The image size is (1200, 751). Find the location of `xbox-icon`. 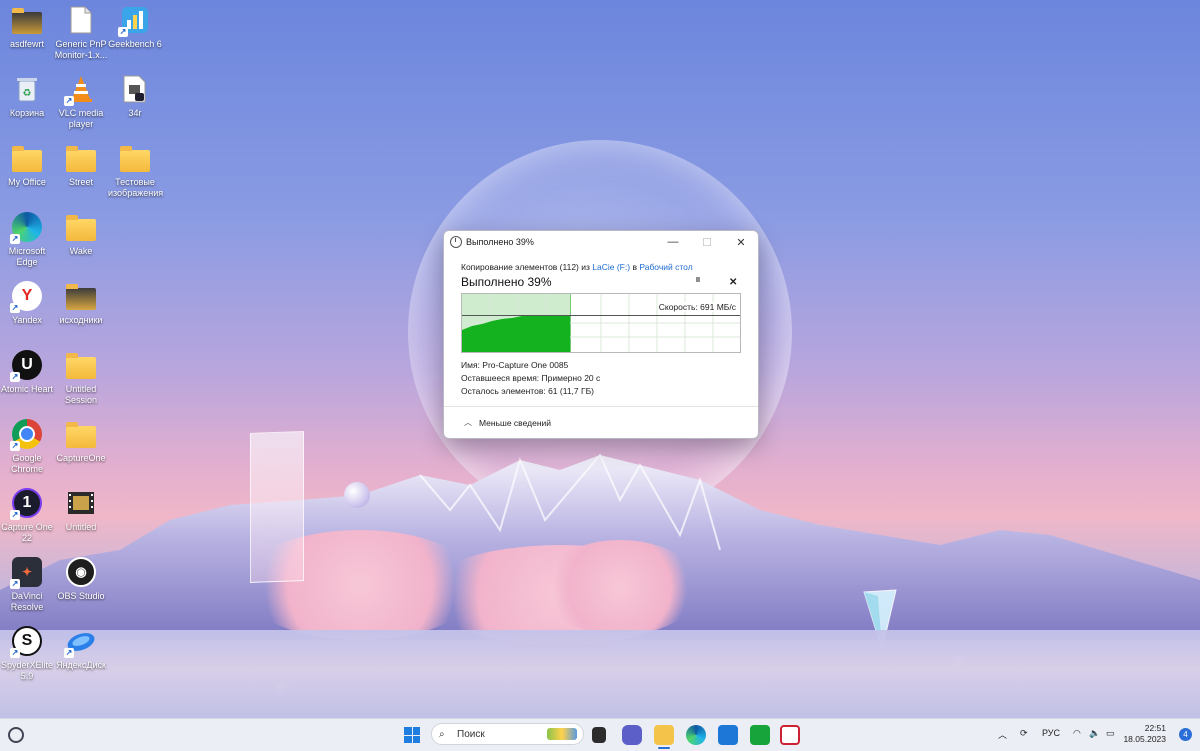

xbox-icon is located at coordinates (760, 735).